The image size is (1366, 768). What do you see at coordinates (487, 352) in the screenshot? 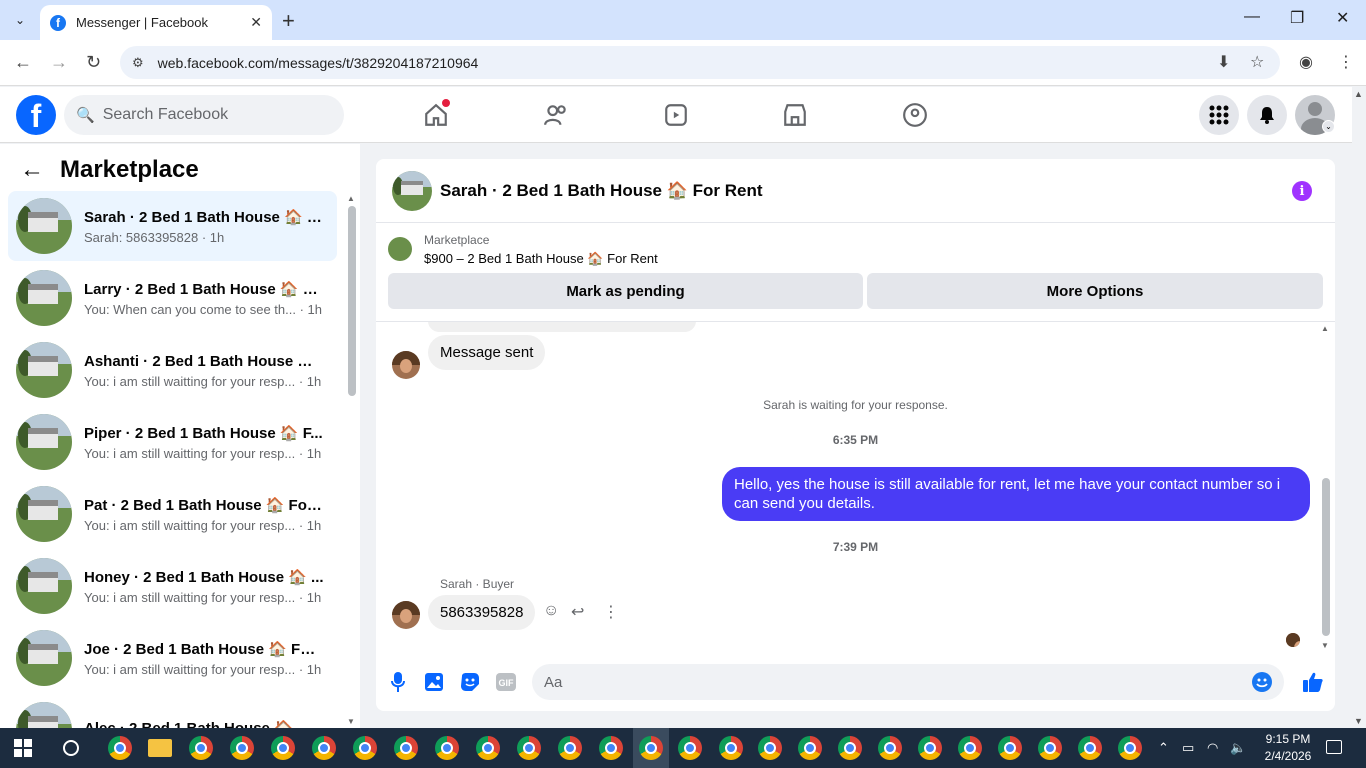
I see `incoming-message-bubble: Message sent` at bounding box center [487, 352].